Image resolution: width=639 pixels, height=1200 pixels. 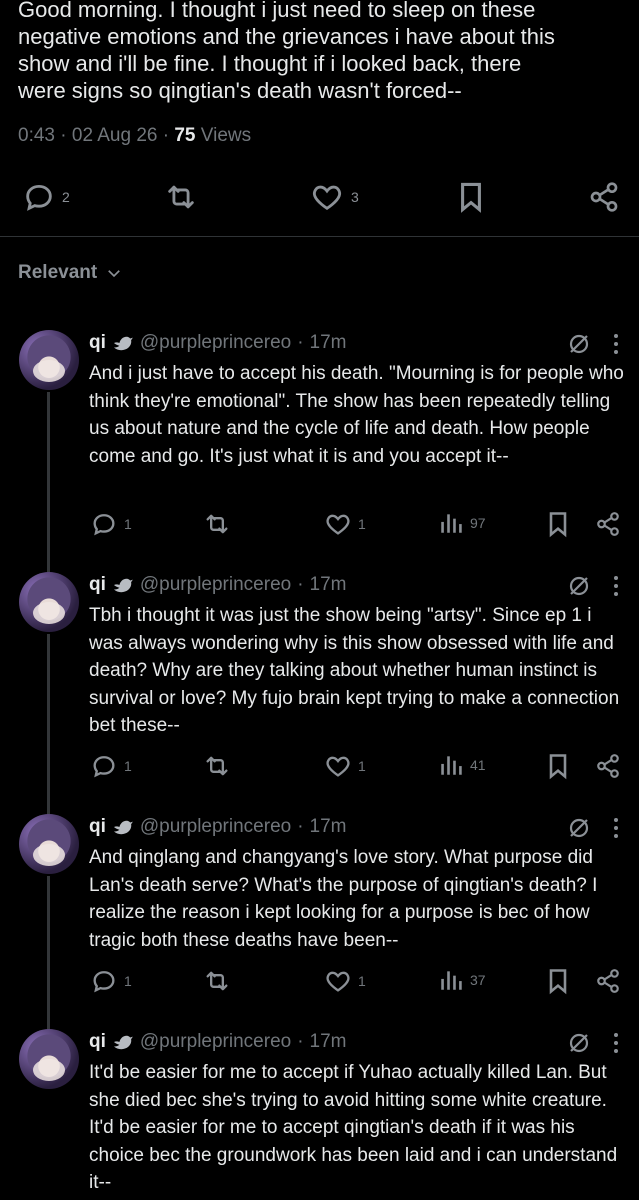 What do you see at coordinates (478, 523) in the screenshot?
I see `views-count: 97` at bounding box center [478, 523].